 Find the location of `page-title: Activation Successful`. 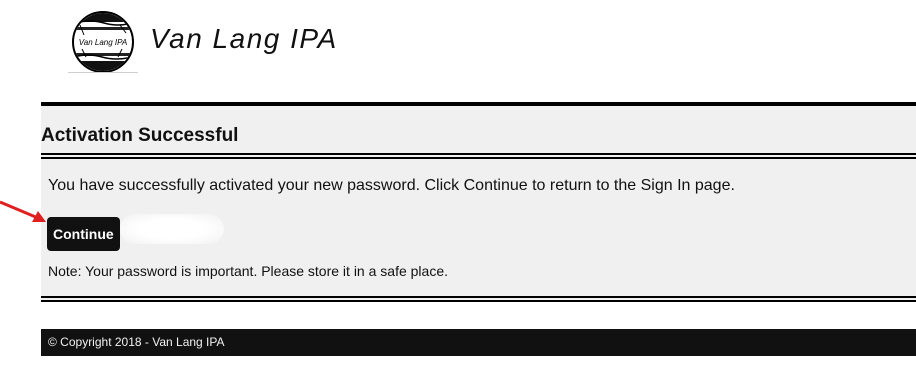

page-title: Activation Successful is located at coordinates (140, 135).